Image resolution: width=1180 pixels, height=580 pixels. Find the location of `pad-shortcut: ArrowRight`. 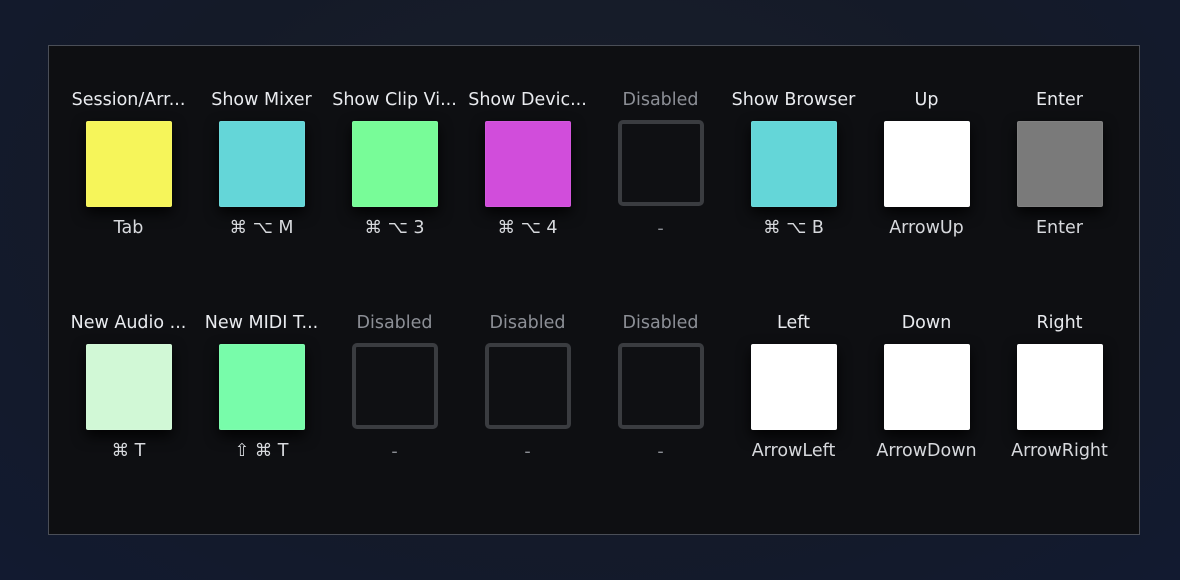

pad-shortcut: ArrowRight is located at coordinates (1059, 451).